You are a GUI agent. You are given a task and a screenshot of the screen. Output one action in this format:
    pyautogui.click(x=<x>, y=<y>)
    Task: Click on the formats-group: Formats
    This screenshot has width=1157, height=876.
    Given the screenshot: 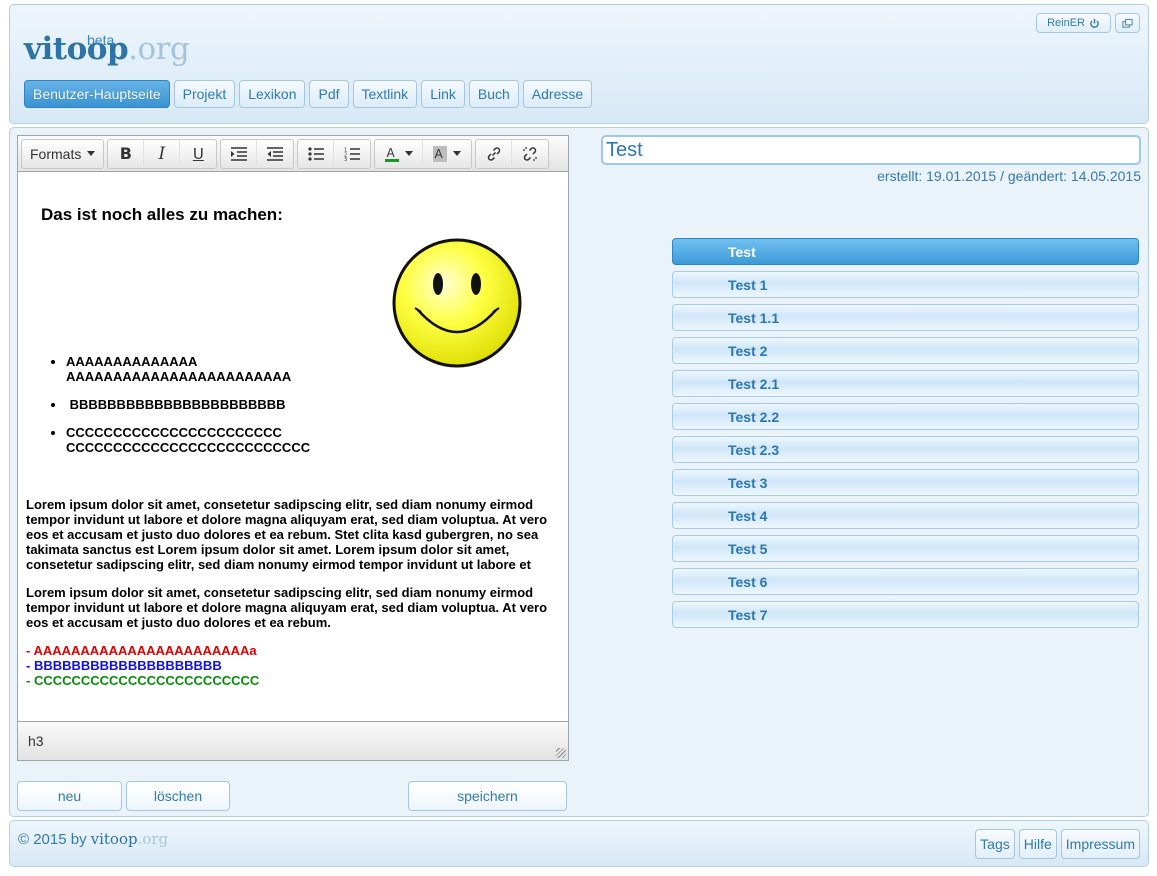 What is the action you would take?
    pyautogui.click(x=63, y=153)
    